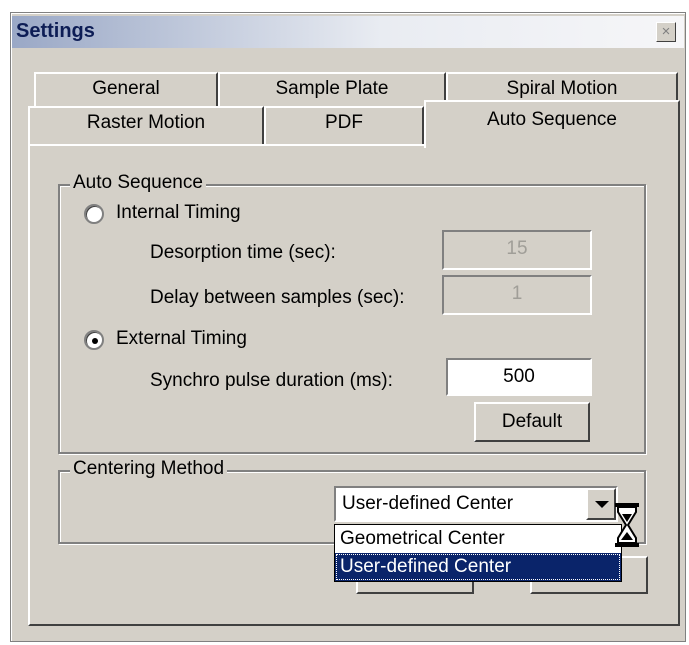 The width and height of the screenshot is (689, 645). I want to click on tab-sample-plate: Sample Plate, so click(332, 89).